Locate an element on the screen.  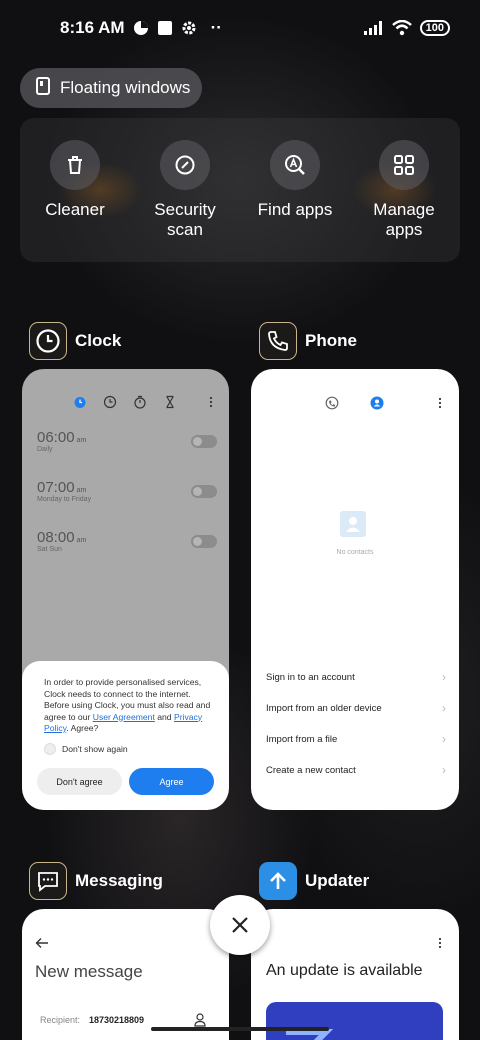
square-notification-icon is located at coordinates (165, 28).